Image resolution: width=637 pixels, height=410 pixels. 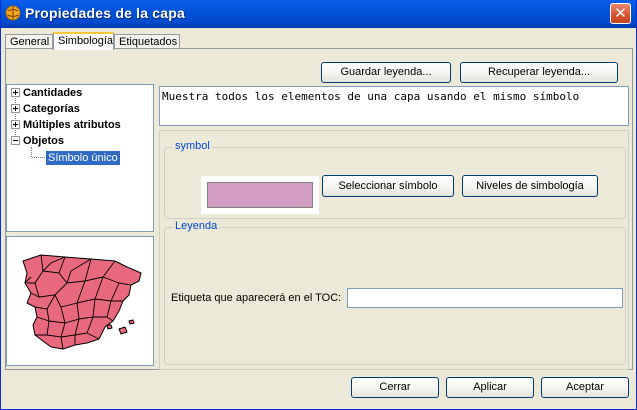 I want to click on symbol-group-title: symbol, so click(x=192, y=146).